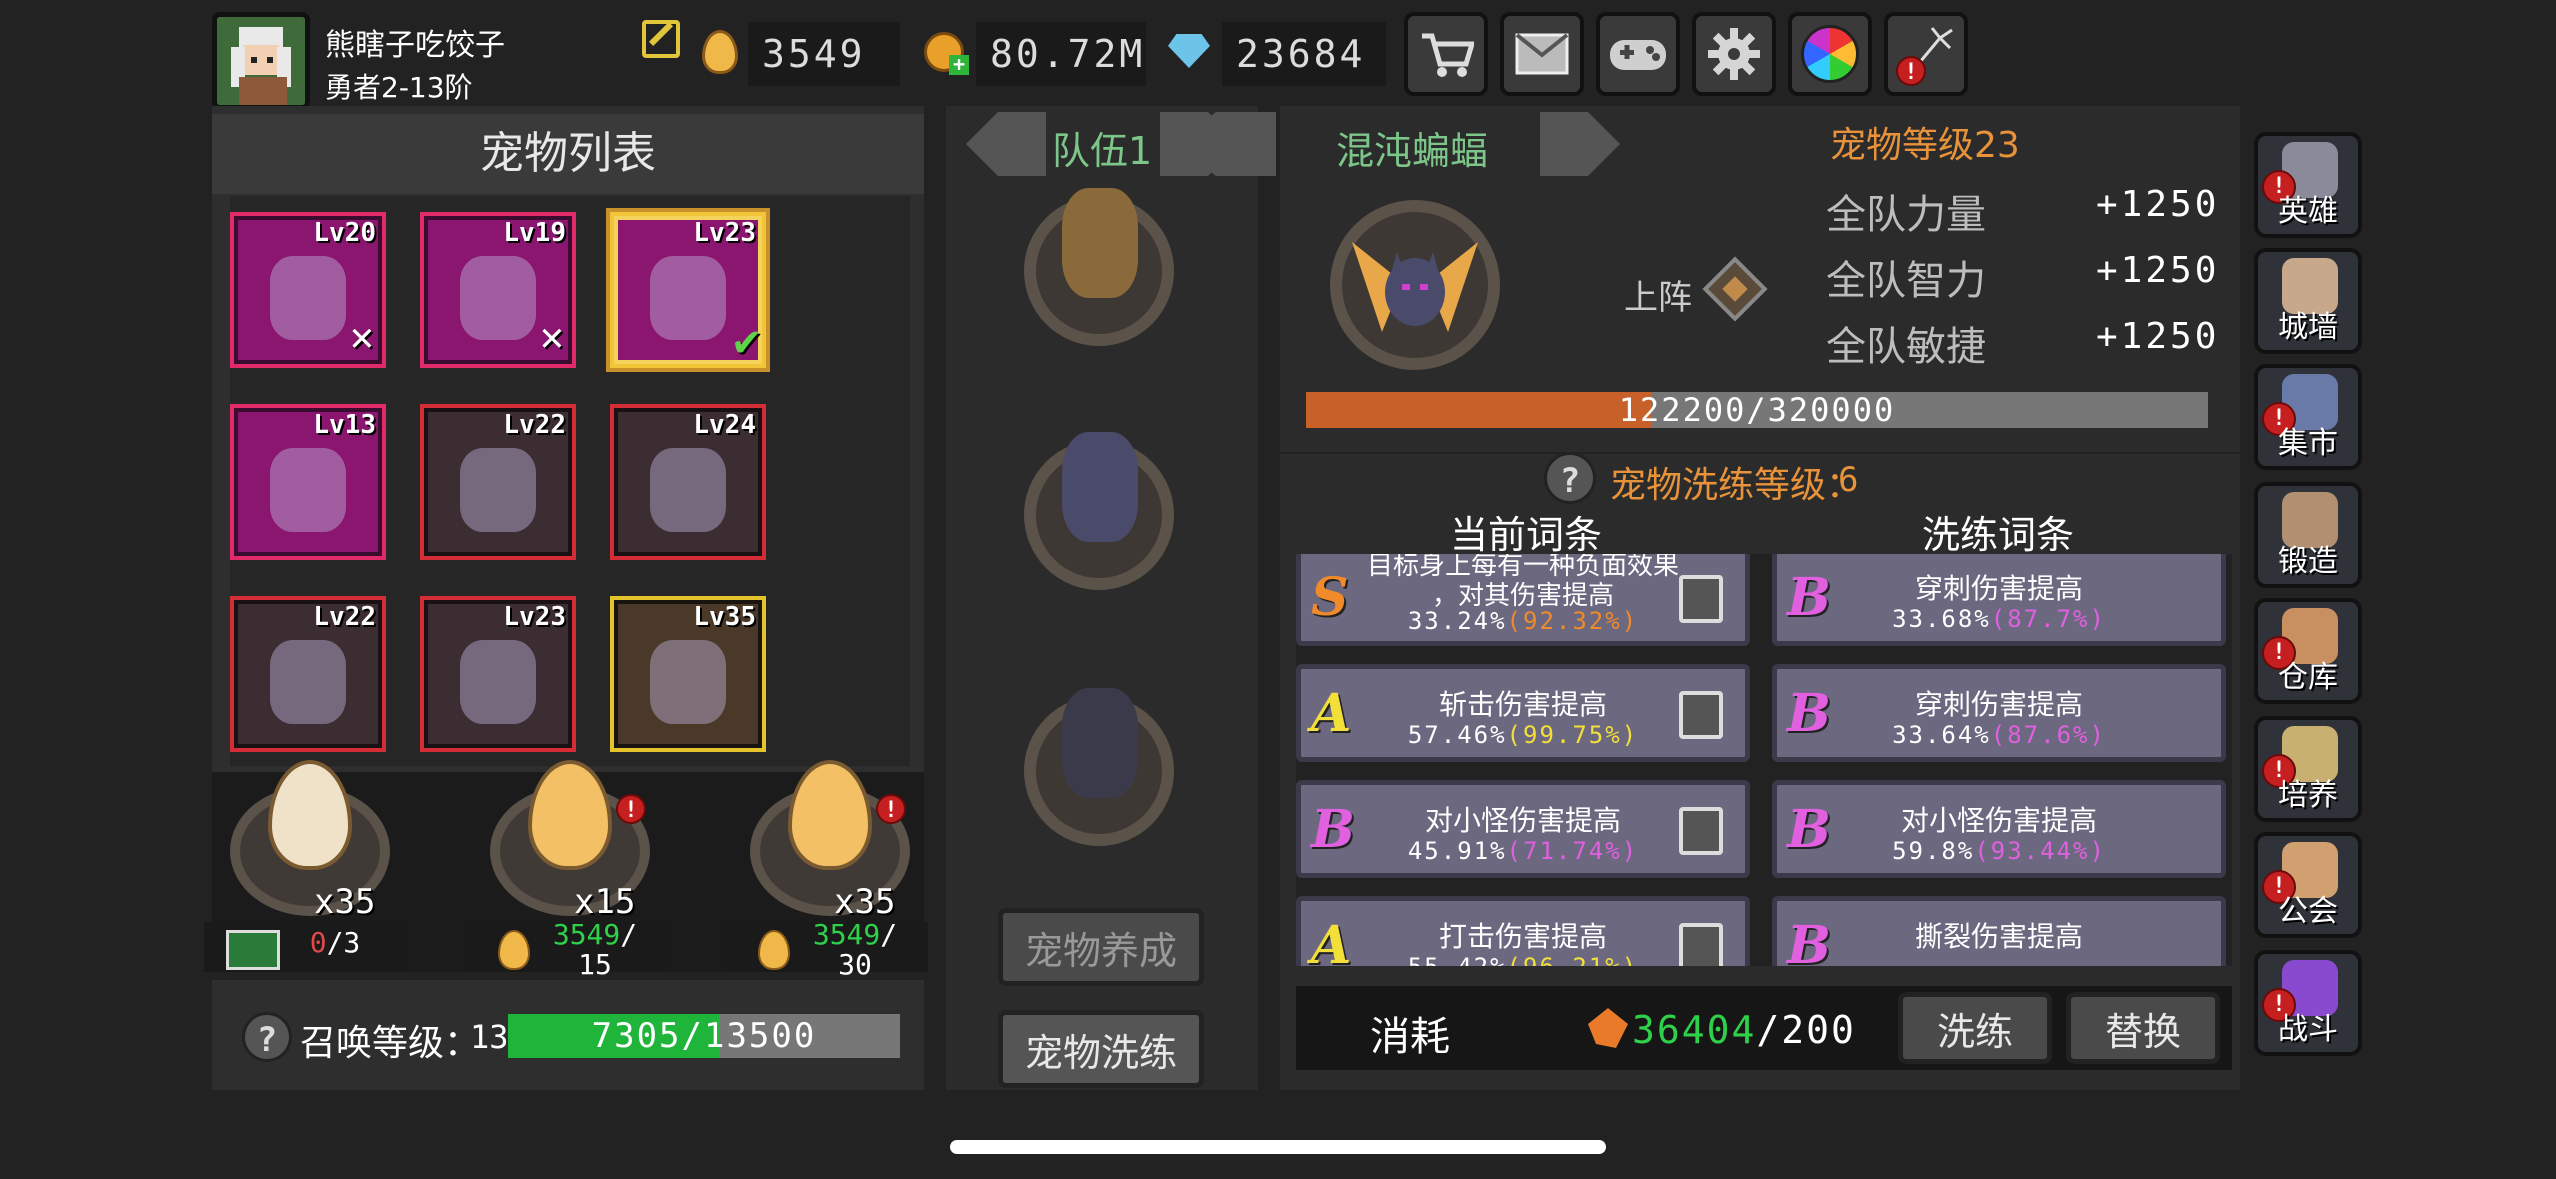 The height and width of the screenshot is (1179, 2556). Describe the element at coordinates (1523, 931) in the screenshot. I see `affix-card: A打击伤害提高55.42%(96.21%)` at that location.